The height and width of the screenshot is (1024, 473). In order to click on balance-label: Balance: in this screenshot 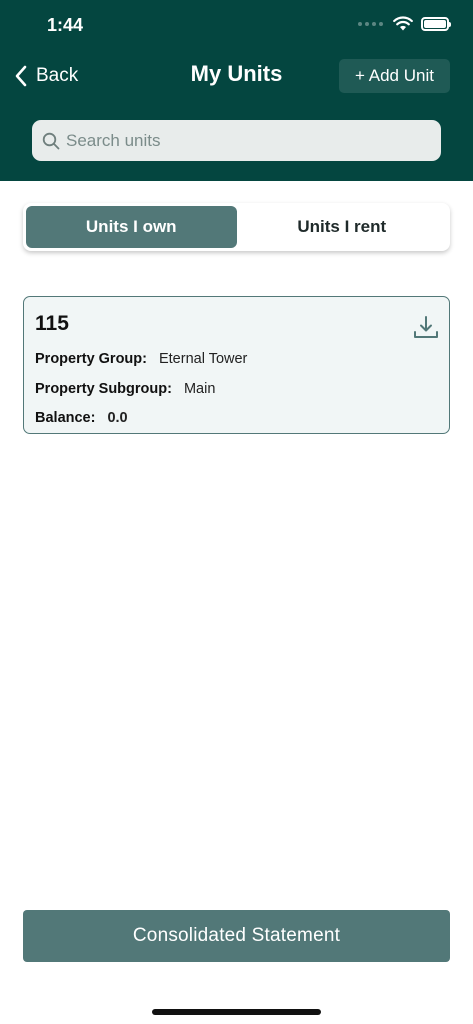, I will do `click(65, 418)`.